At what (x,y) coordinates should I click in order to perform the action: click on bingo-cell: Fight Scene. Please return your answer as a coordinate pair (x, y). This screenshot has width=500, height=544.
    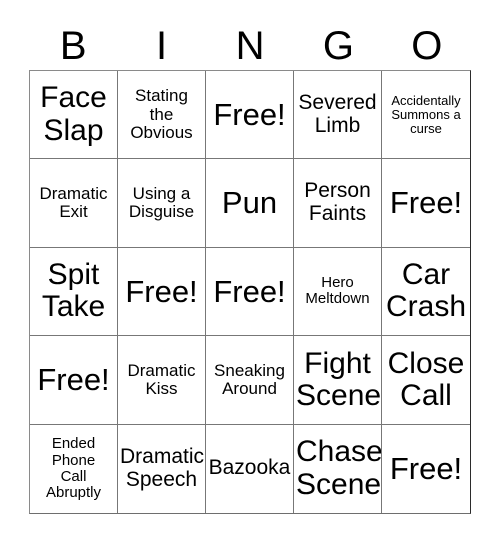
    Looking at the image, I should click on (338, 380).